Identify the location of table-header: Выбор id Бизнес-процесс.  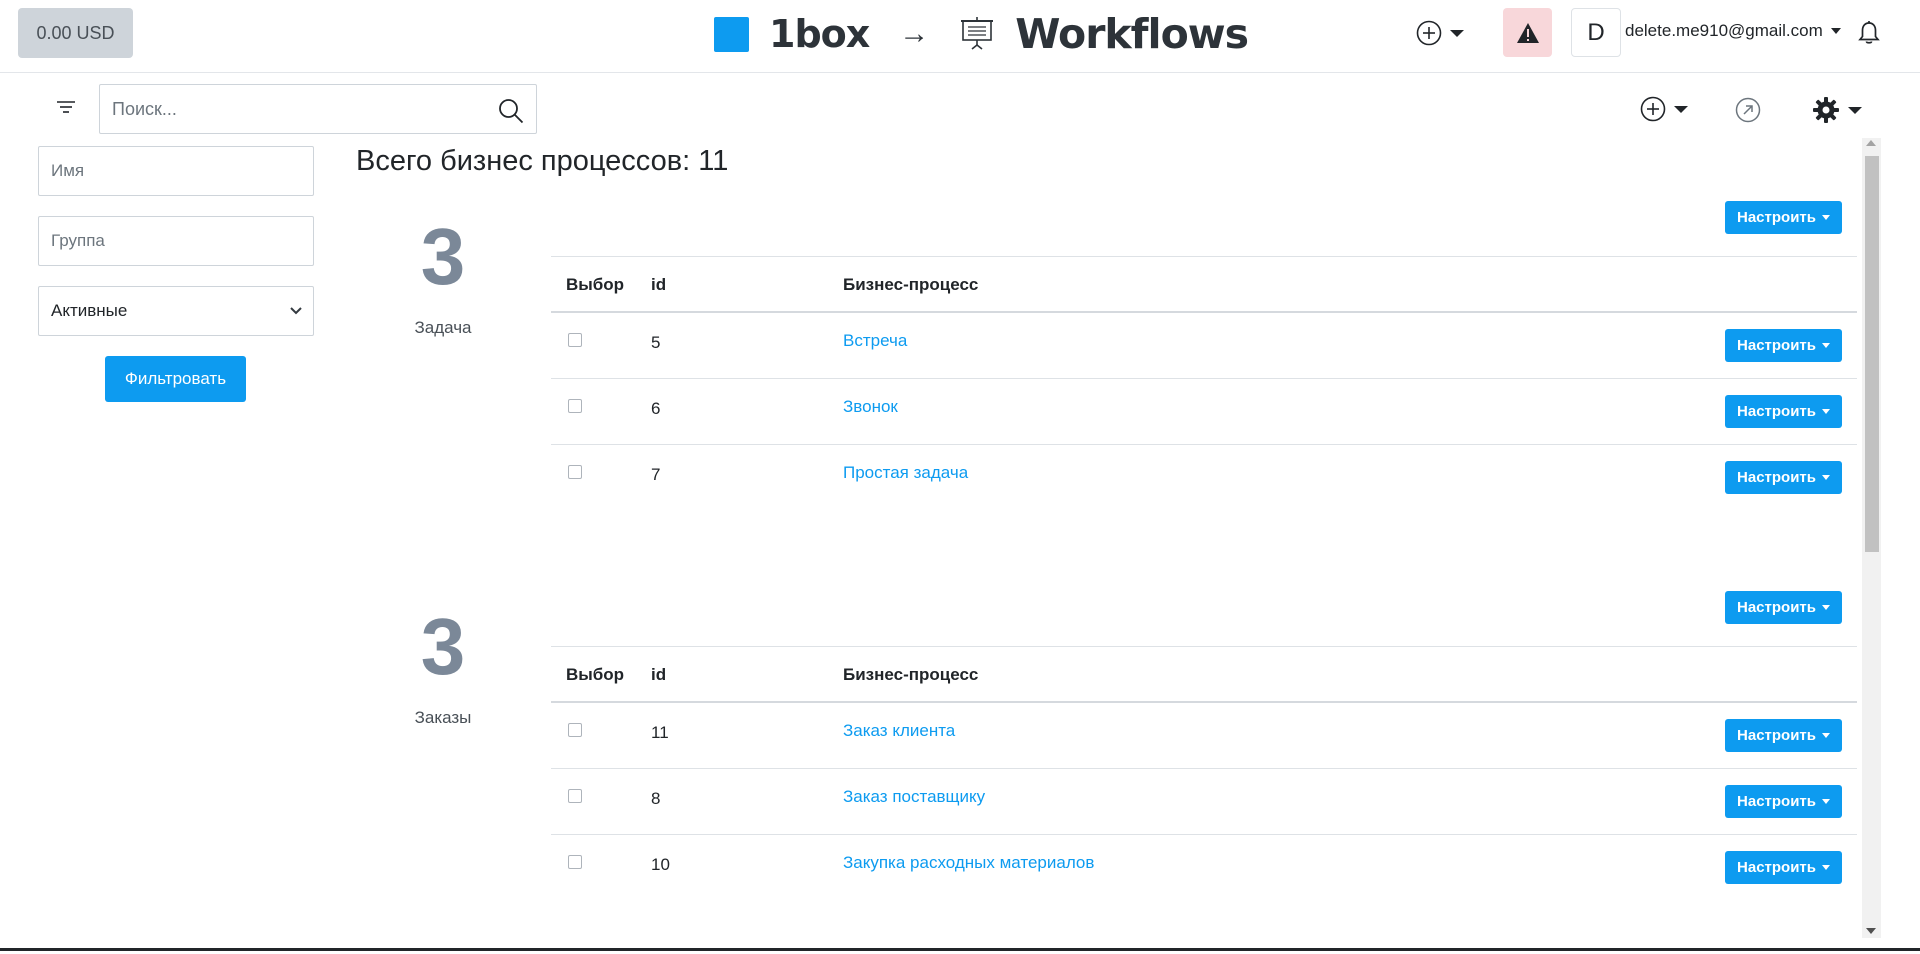
(1204, 284).